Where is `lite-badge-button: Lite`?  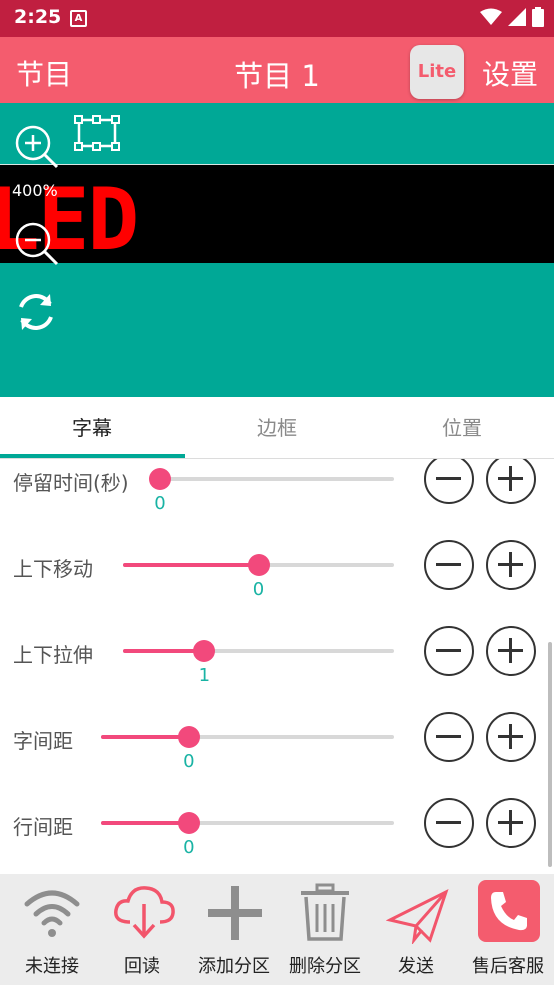
lite-badge-button: Lite is located at coordinates (437, 72).